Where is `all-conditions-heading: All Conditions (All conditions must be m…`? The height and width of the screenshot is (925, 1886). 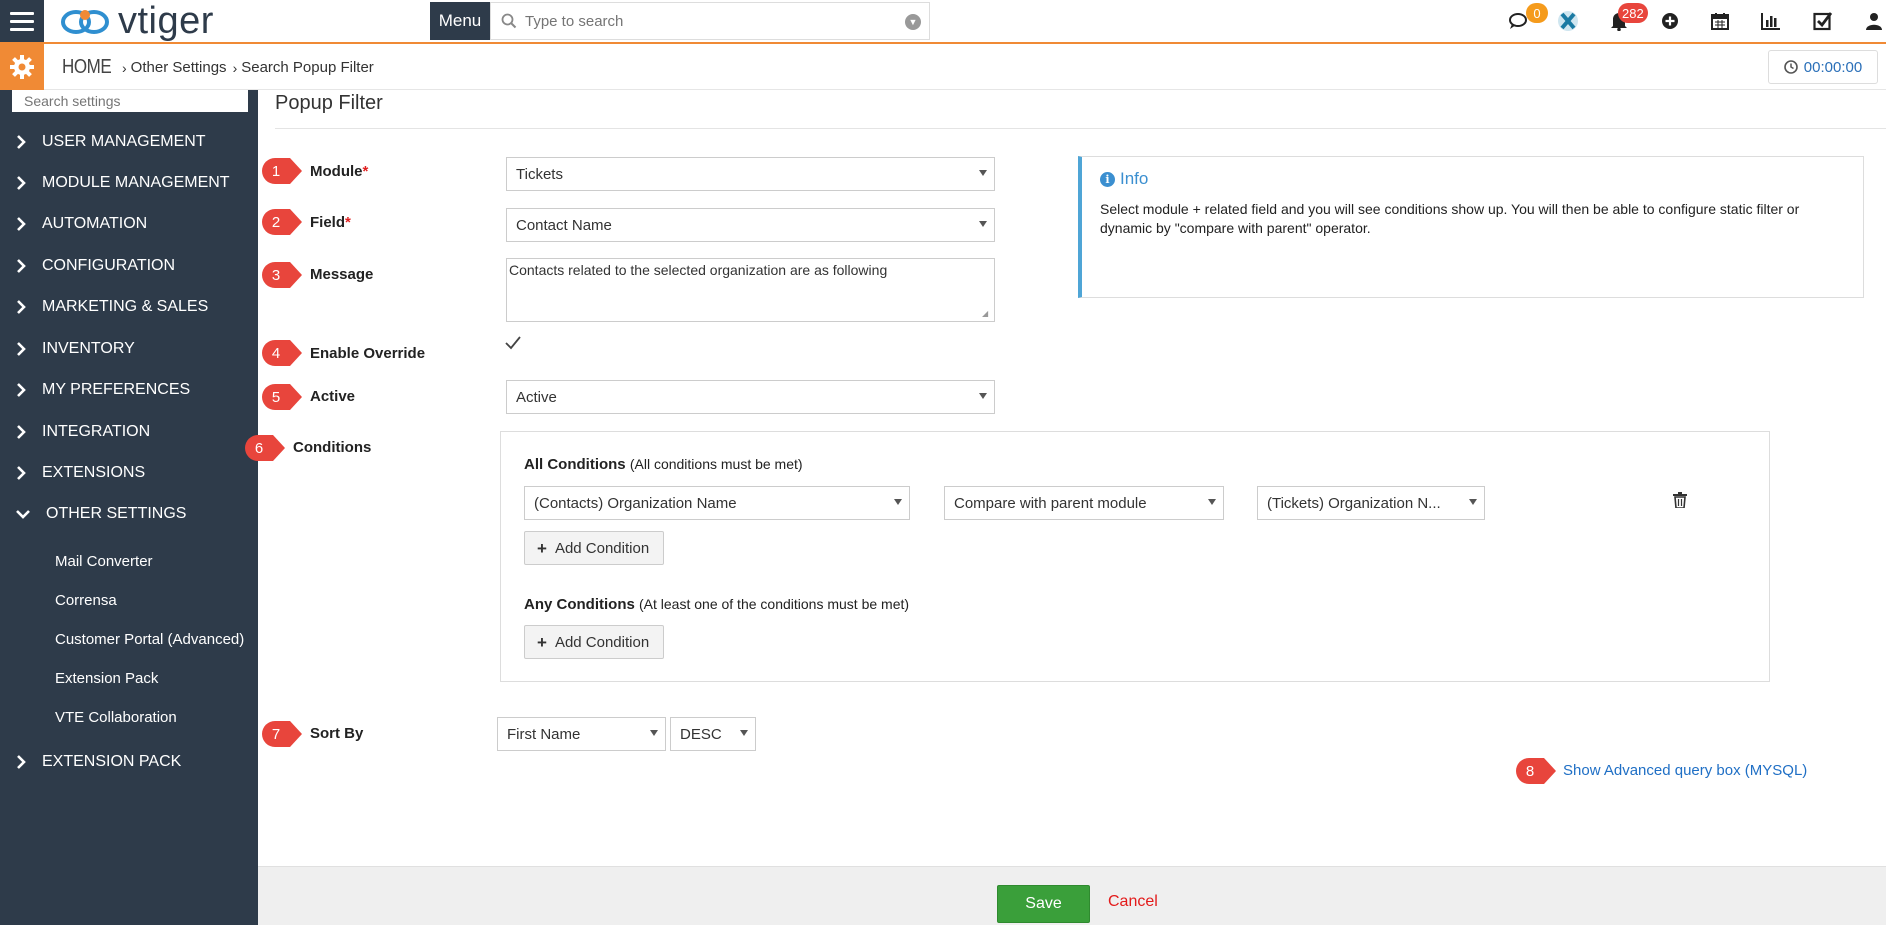 all-conditions-heading: All Conditions (All conditions must be m… is located at coordinates (663, 464).